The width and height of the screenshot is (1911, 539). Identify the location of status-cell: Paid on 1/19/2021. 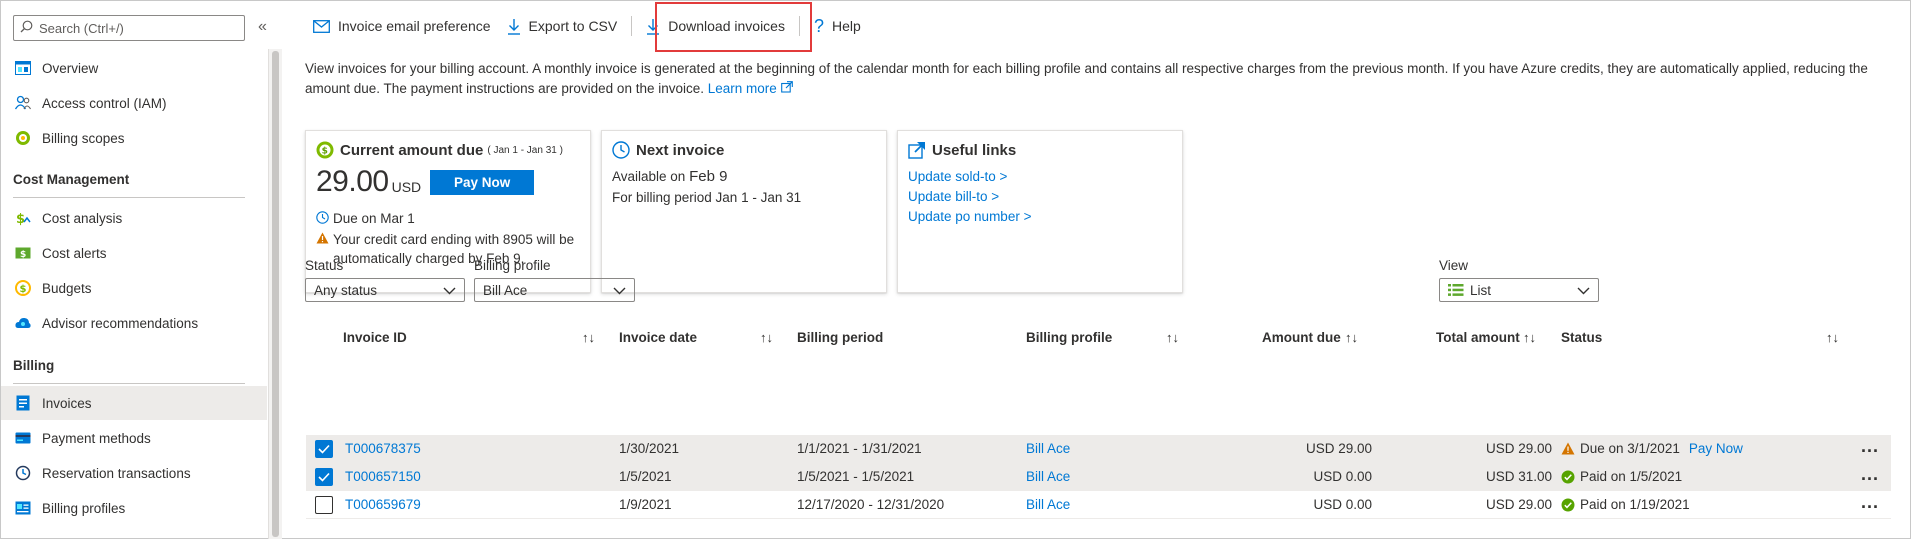
(1625, 504).